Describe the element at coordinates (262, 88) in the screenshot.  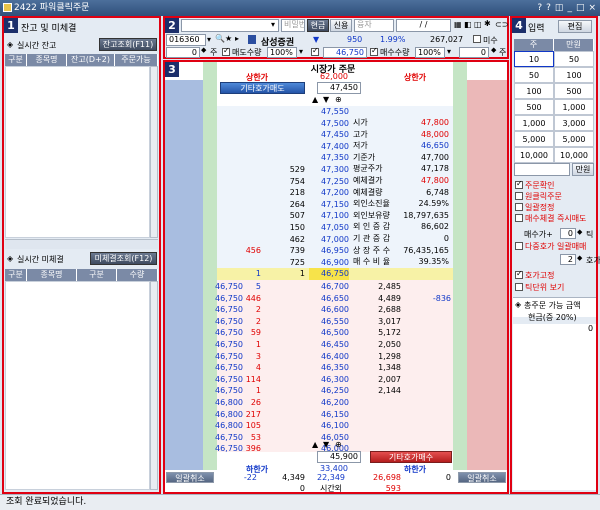
I see `other-price-sell-button: 기타호가매도` at that location.